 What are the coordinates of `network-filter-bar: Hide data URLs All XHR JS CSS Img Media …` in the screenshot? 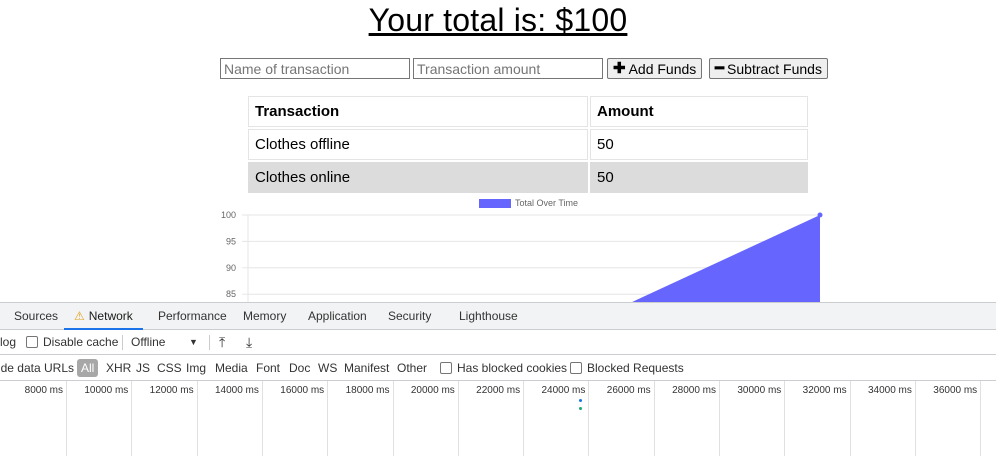 It's located at (498, 368).